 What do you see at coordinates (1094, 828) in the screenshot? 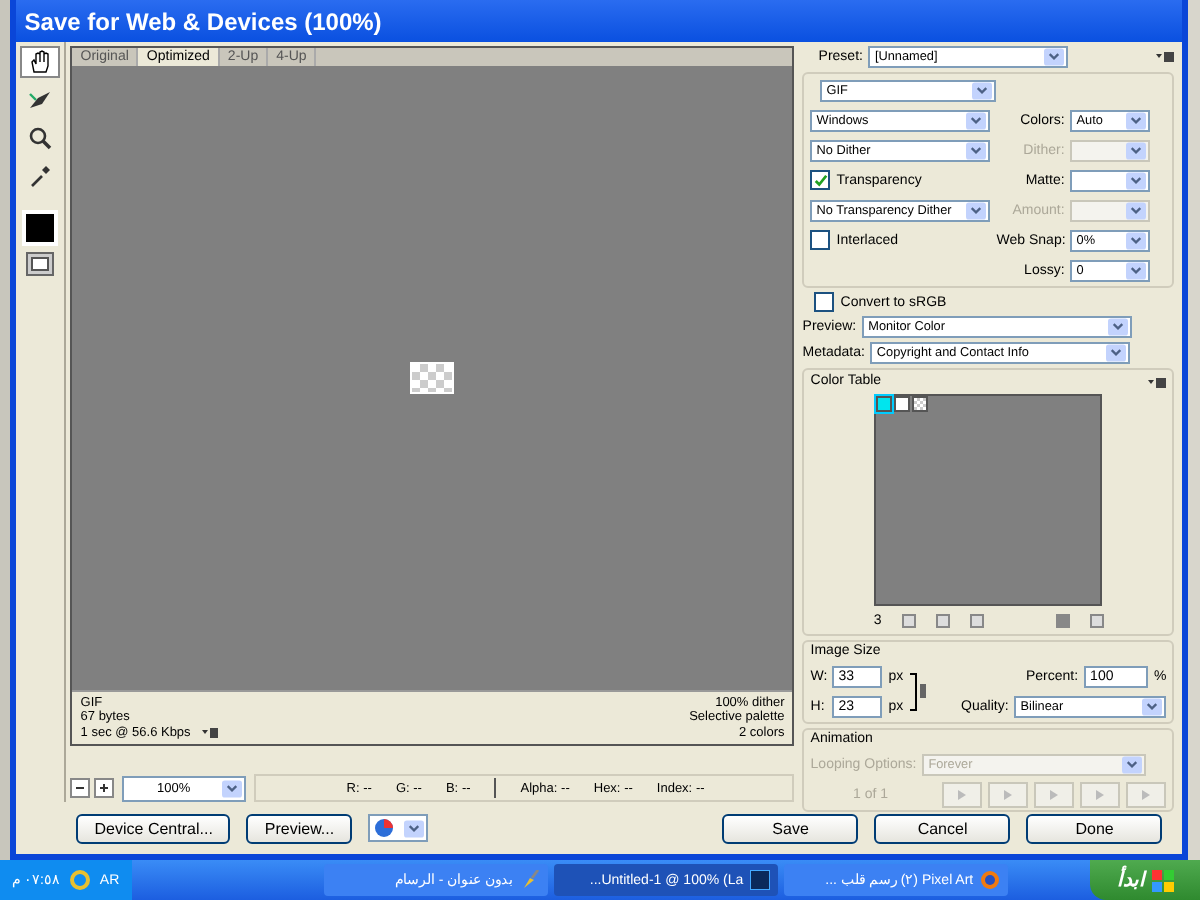
I see `dialog-button: Done` at bounding box center [1094, 828].